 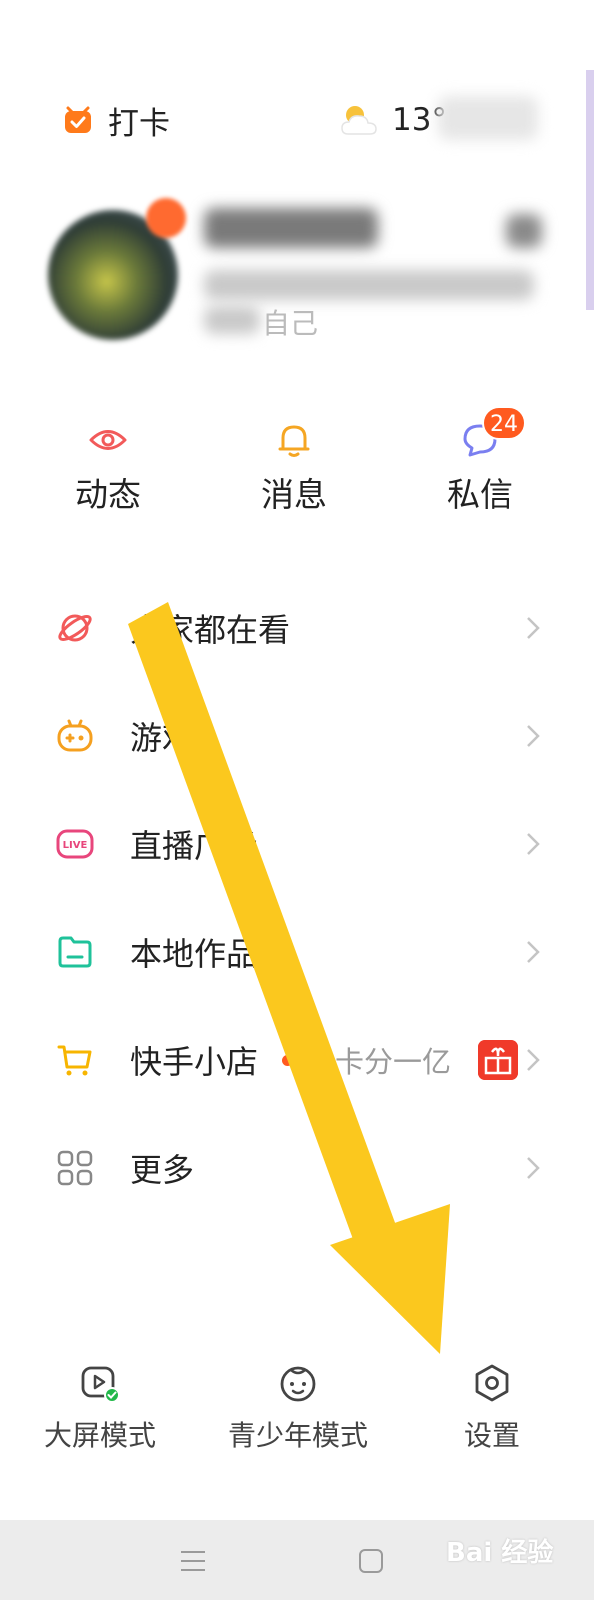 What do you see at coordinates (162, 1170) in the screenshot?
I see `menu-item-label: 更多` at bounding box center [162, 1170].